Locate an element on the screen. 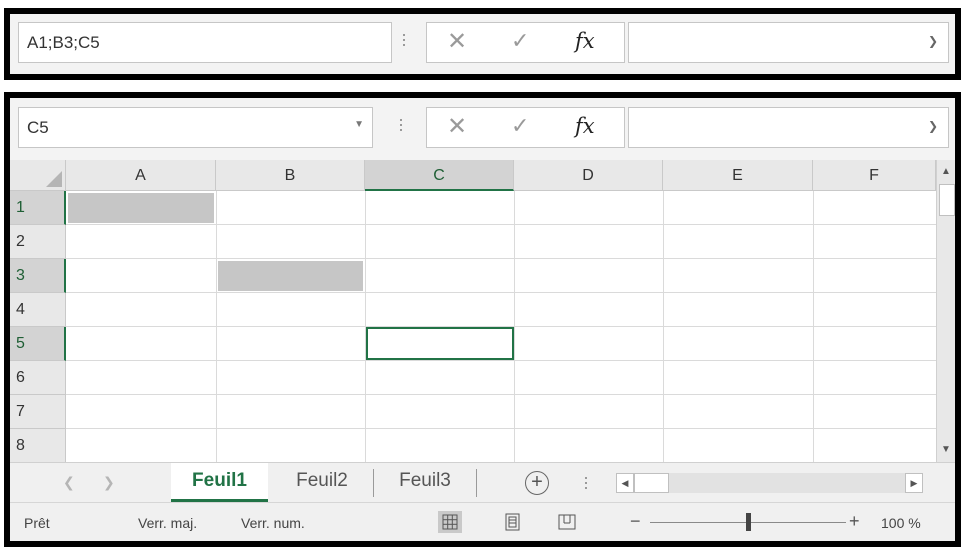  scroll-up-icon: ▲ is located at coordinates (946, 171).